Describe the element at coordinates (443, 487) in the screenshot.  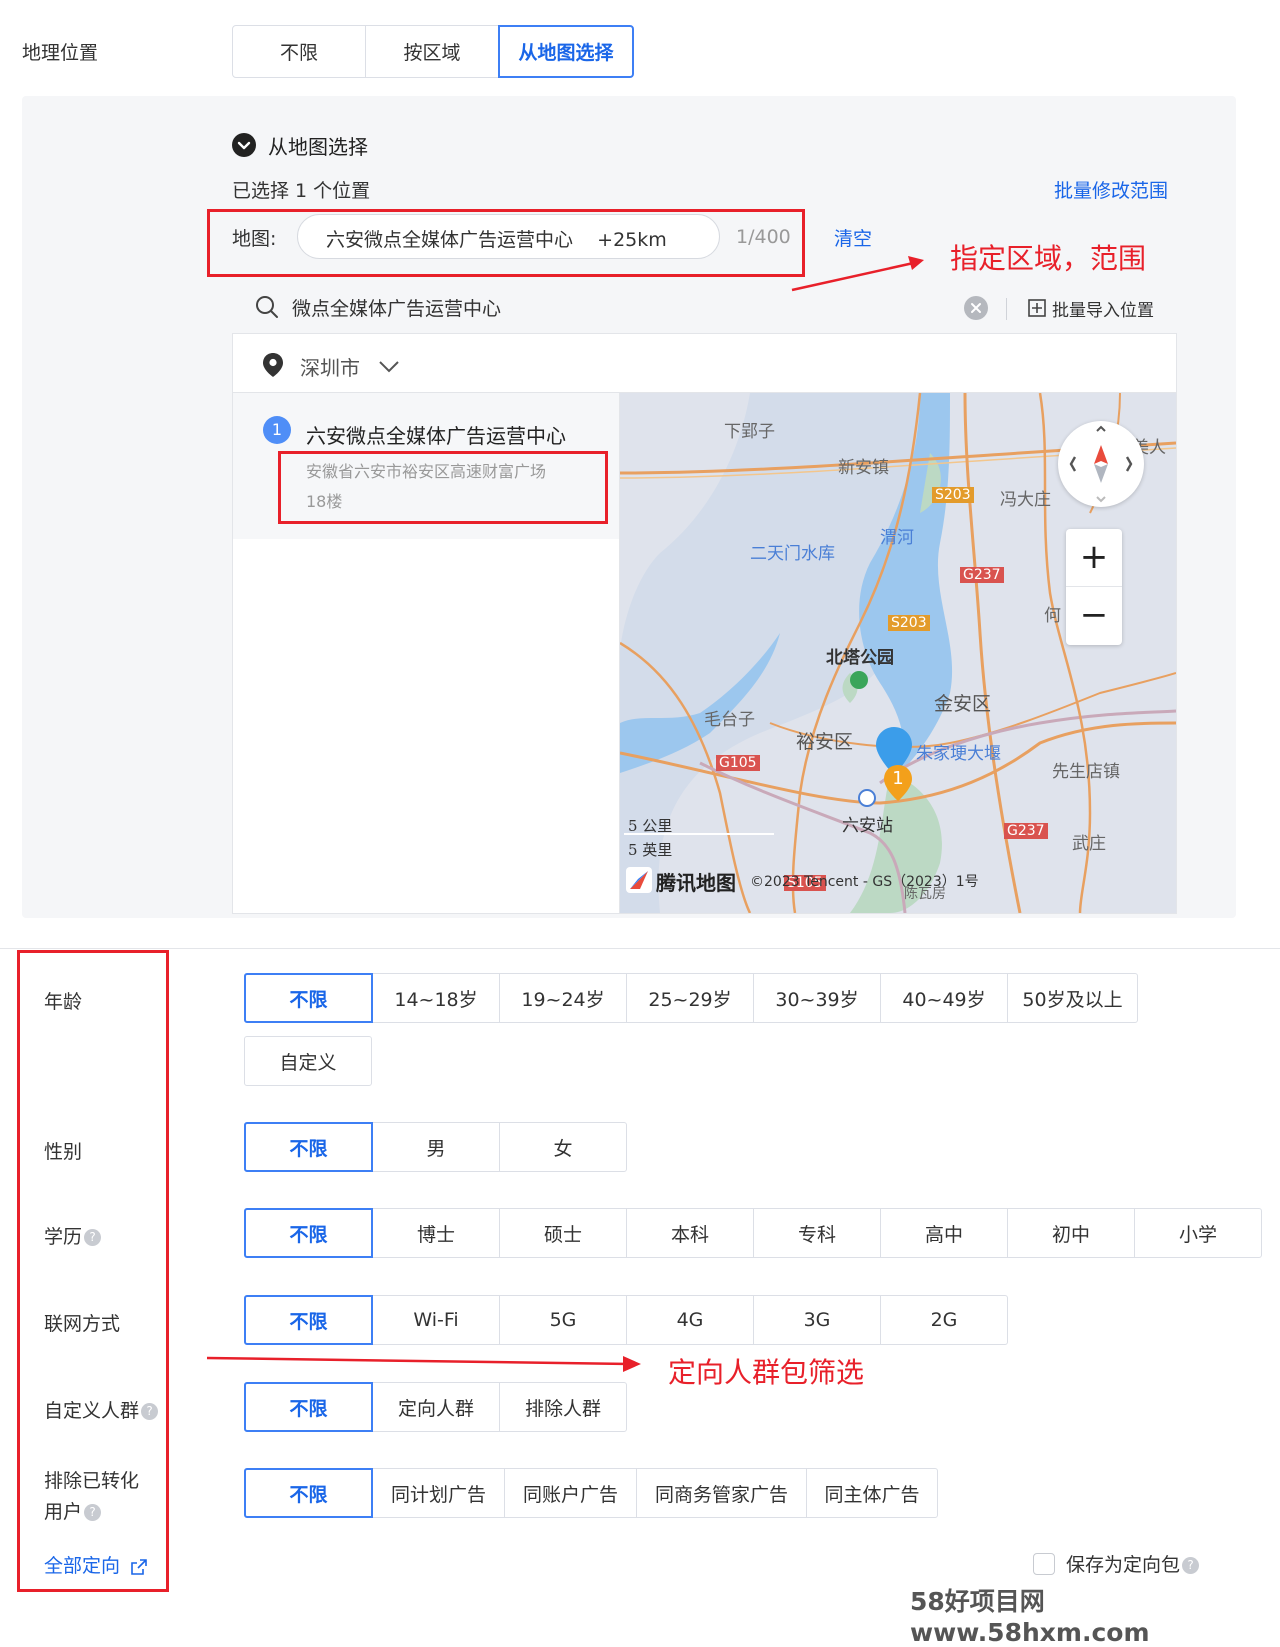
I see `annotation-box-address` at that location.